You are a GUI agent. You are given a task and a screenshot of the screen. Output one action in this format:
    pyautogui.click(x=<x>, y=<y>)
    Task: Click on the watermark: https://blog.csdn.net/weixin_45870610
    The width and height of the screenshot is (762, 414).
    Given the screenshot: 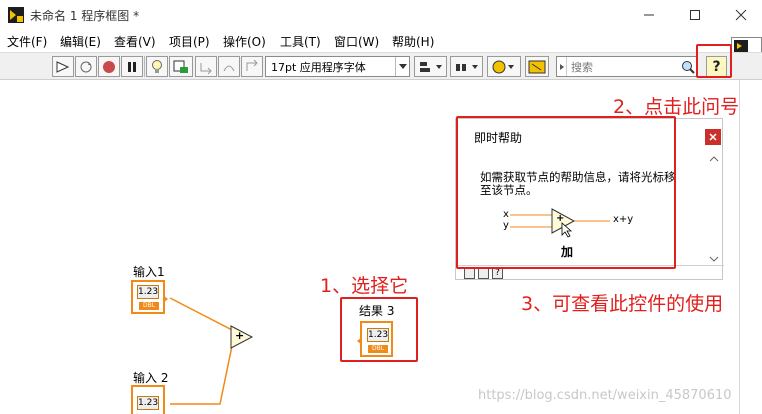 What is the action you would take?
    pyautogui.click(x=605, y=395)
    